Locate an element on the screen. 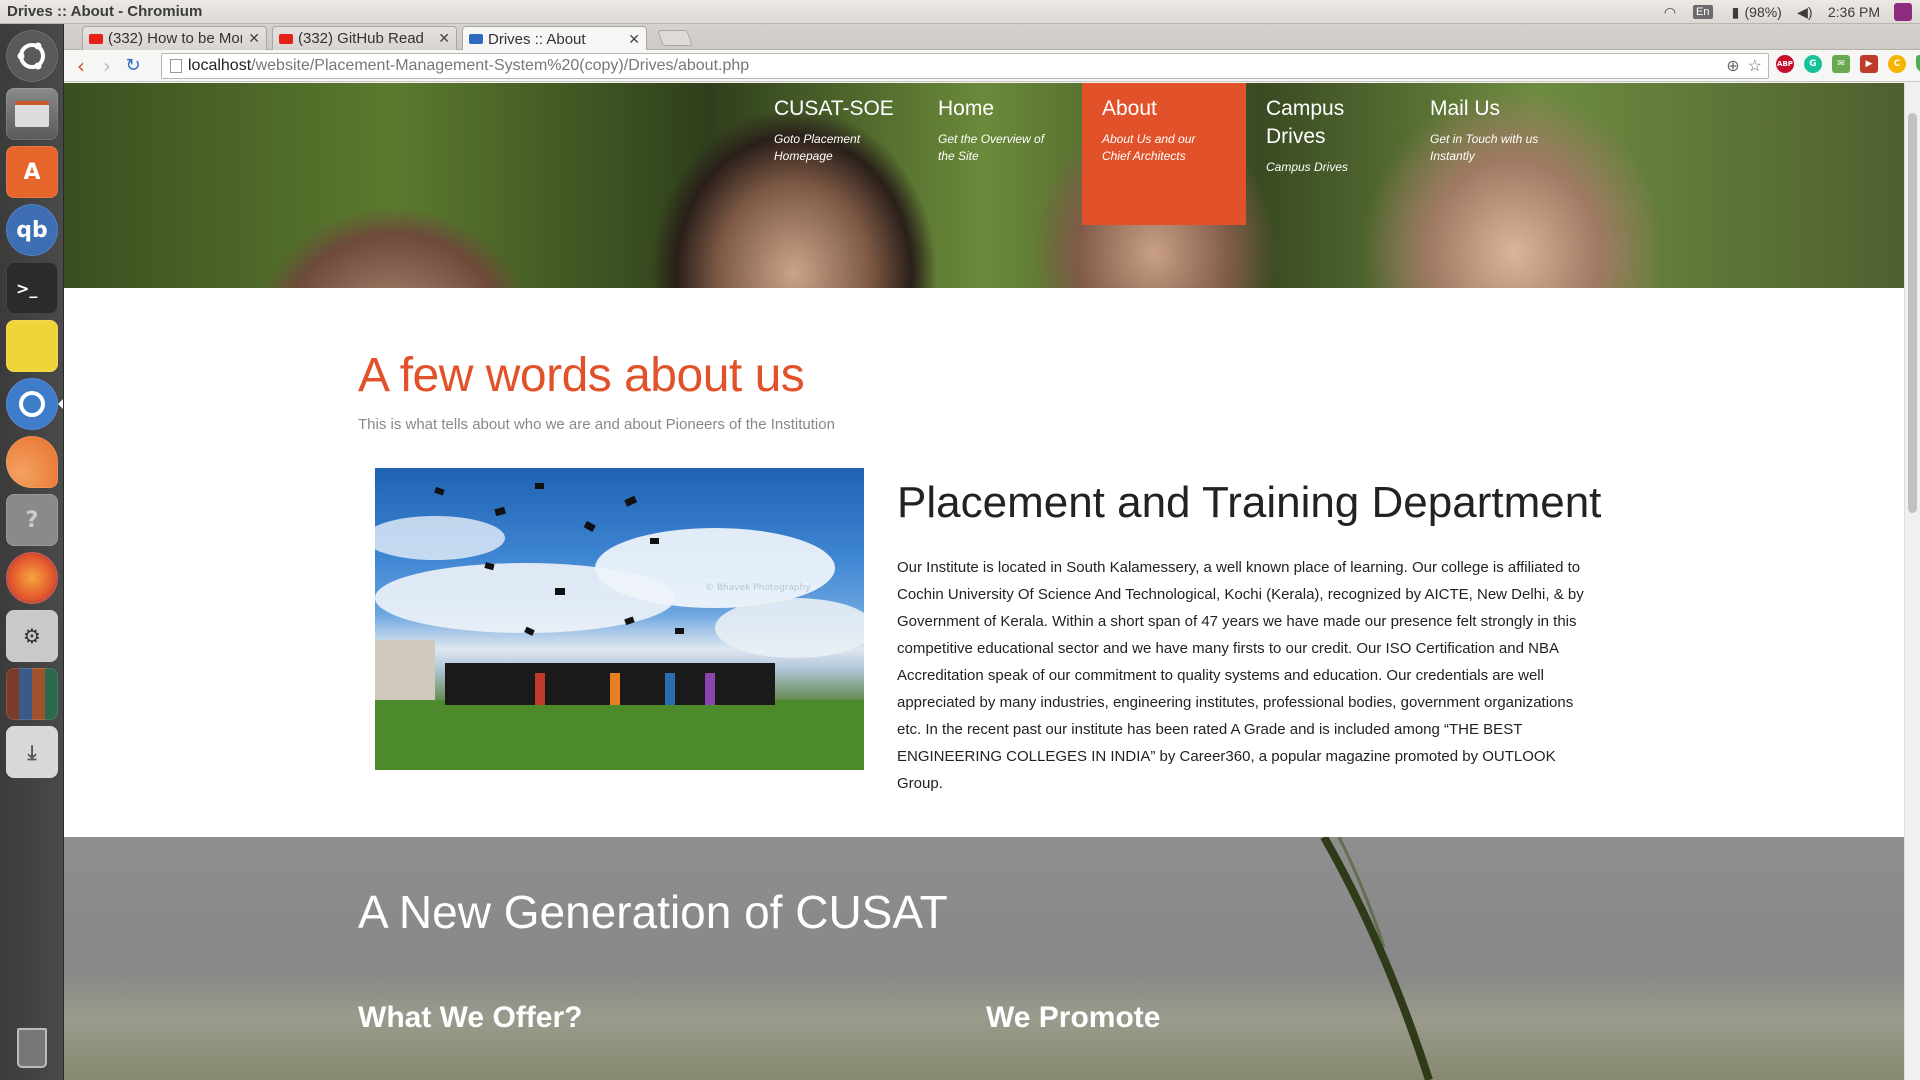  tab-youtube-2: (332) GitHub Read ✕ is located at coordinates (364, 38).